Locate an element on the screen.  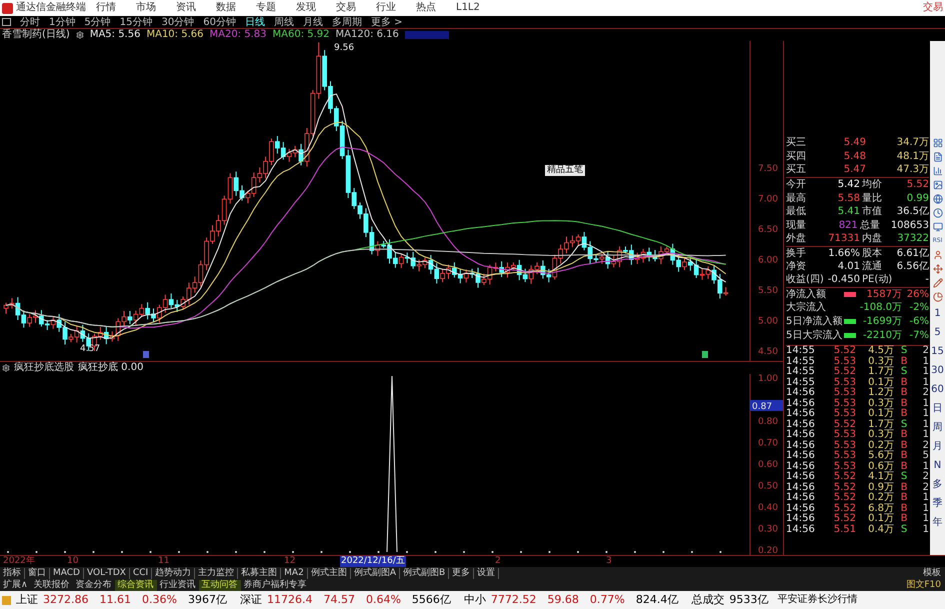
menu-item: L1L2 is located at coordinates (468, 8).